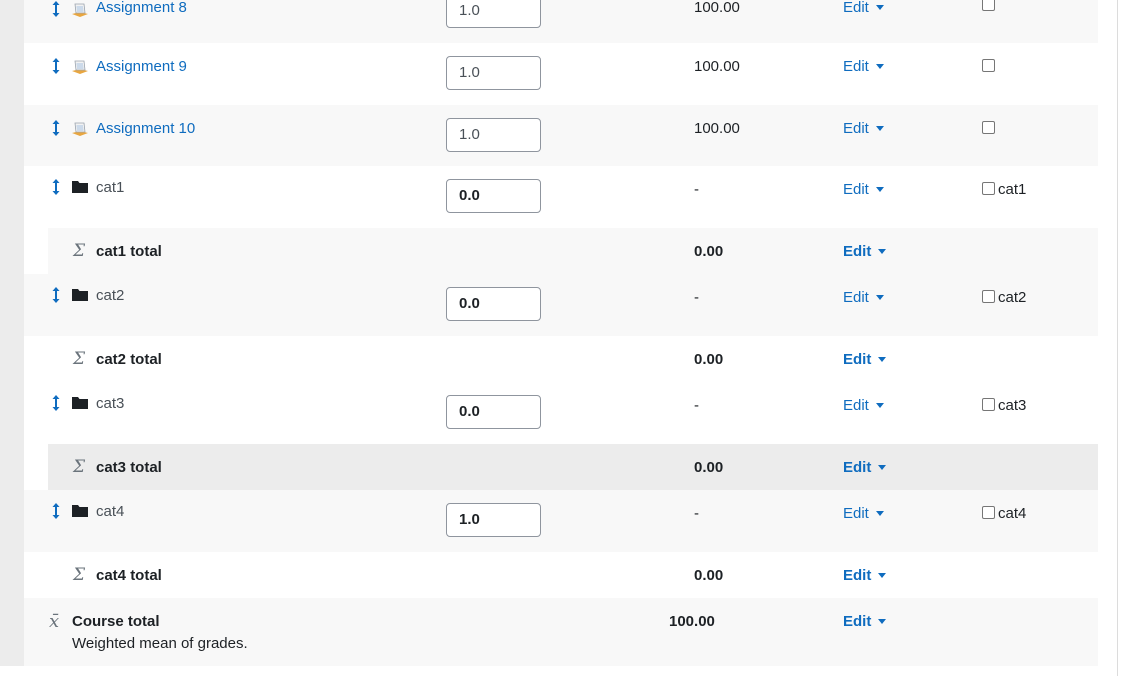 The height and width of the screenshot is (676, 1121). Describe the element at coordinates (561, 251) in the screenshot. I see `table-row-category-total: Σ cat1 total 0.00 Edit` at that location.